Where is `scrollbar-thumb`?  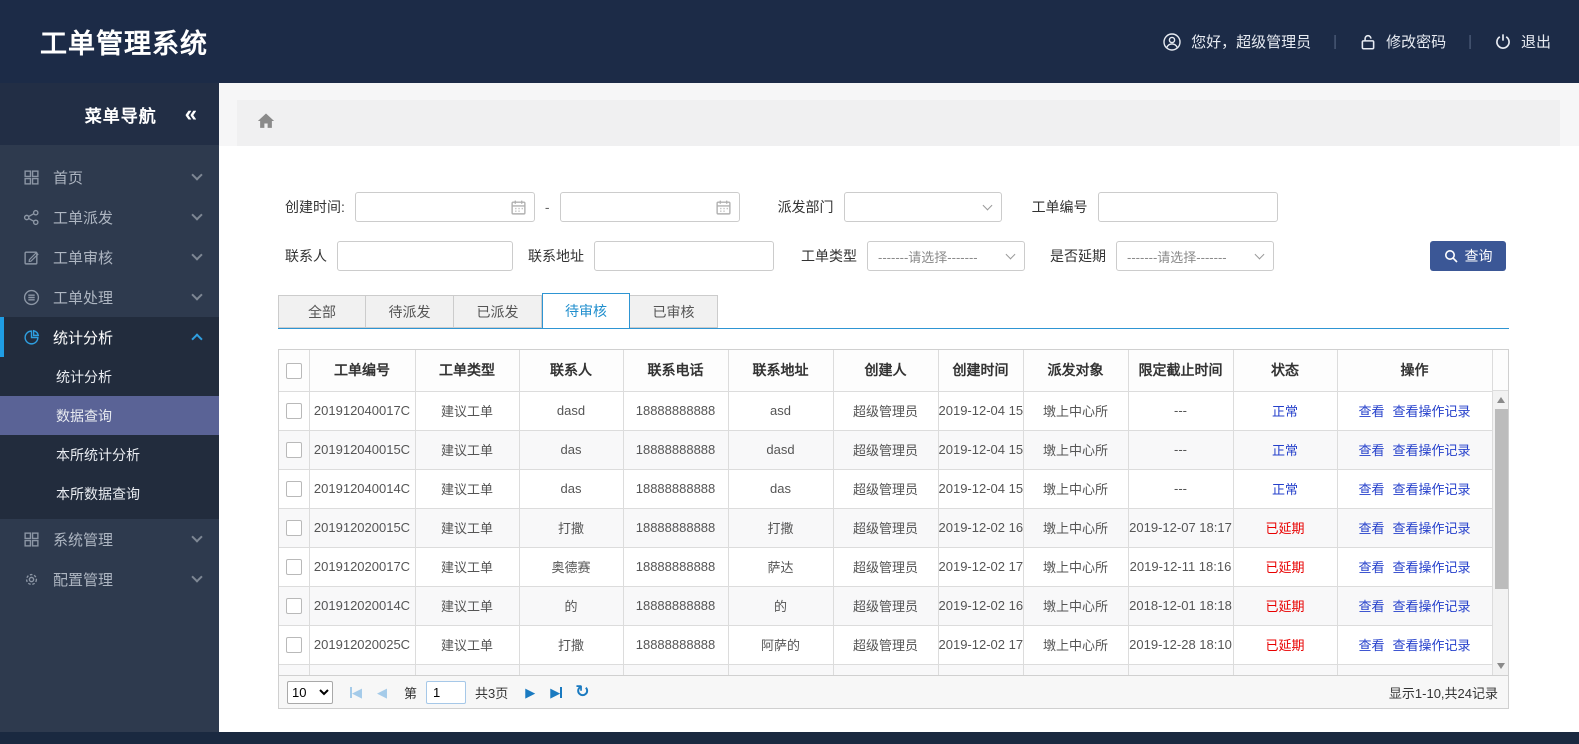
scrollbar-thumb is located at coordinates (1501, 499).